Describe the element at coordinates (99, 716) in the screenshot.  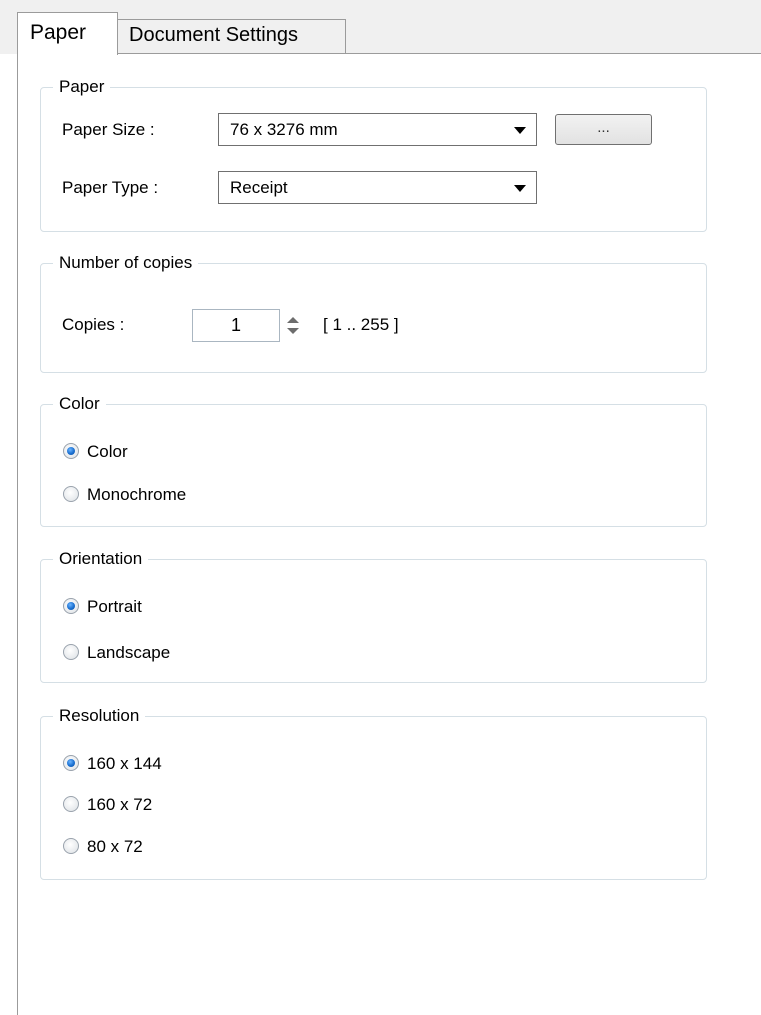
I see `resolution-group-title: Resolution` at that location.